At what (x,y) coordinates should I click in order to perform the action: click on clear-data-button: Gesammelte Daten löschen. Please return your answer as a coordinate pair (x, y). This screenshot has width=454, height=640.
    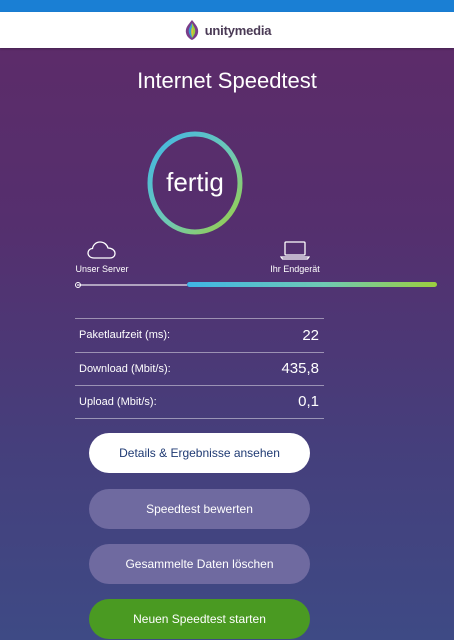
    Looking at the image, I should click on (199, 564).